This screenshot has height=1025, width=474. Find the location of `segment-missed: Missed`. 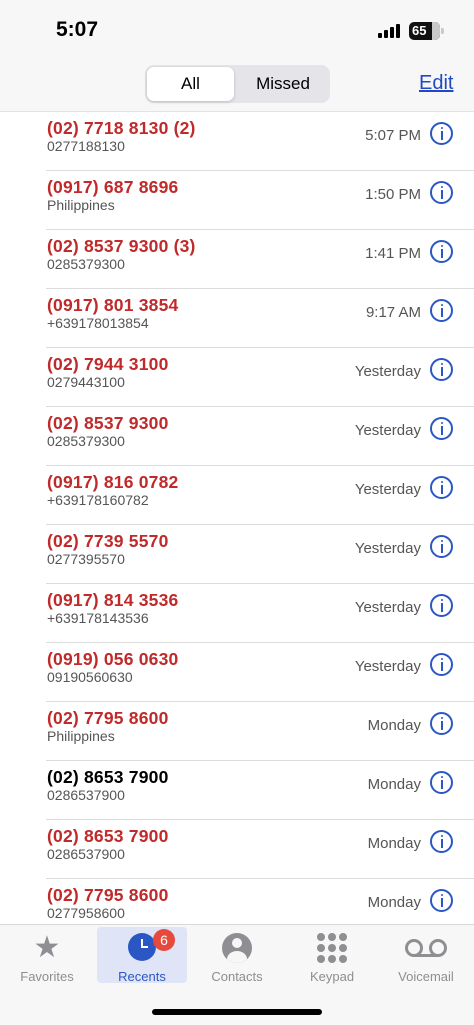

segment-missed: Missed is located at coordinates (283, 84).